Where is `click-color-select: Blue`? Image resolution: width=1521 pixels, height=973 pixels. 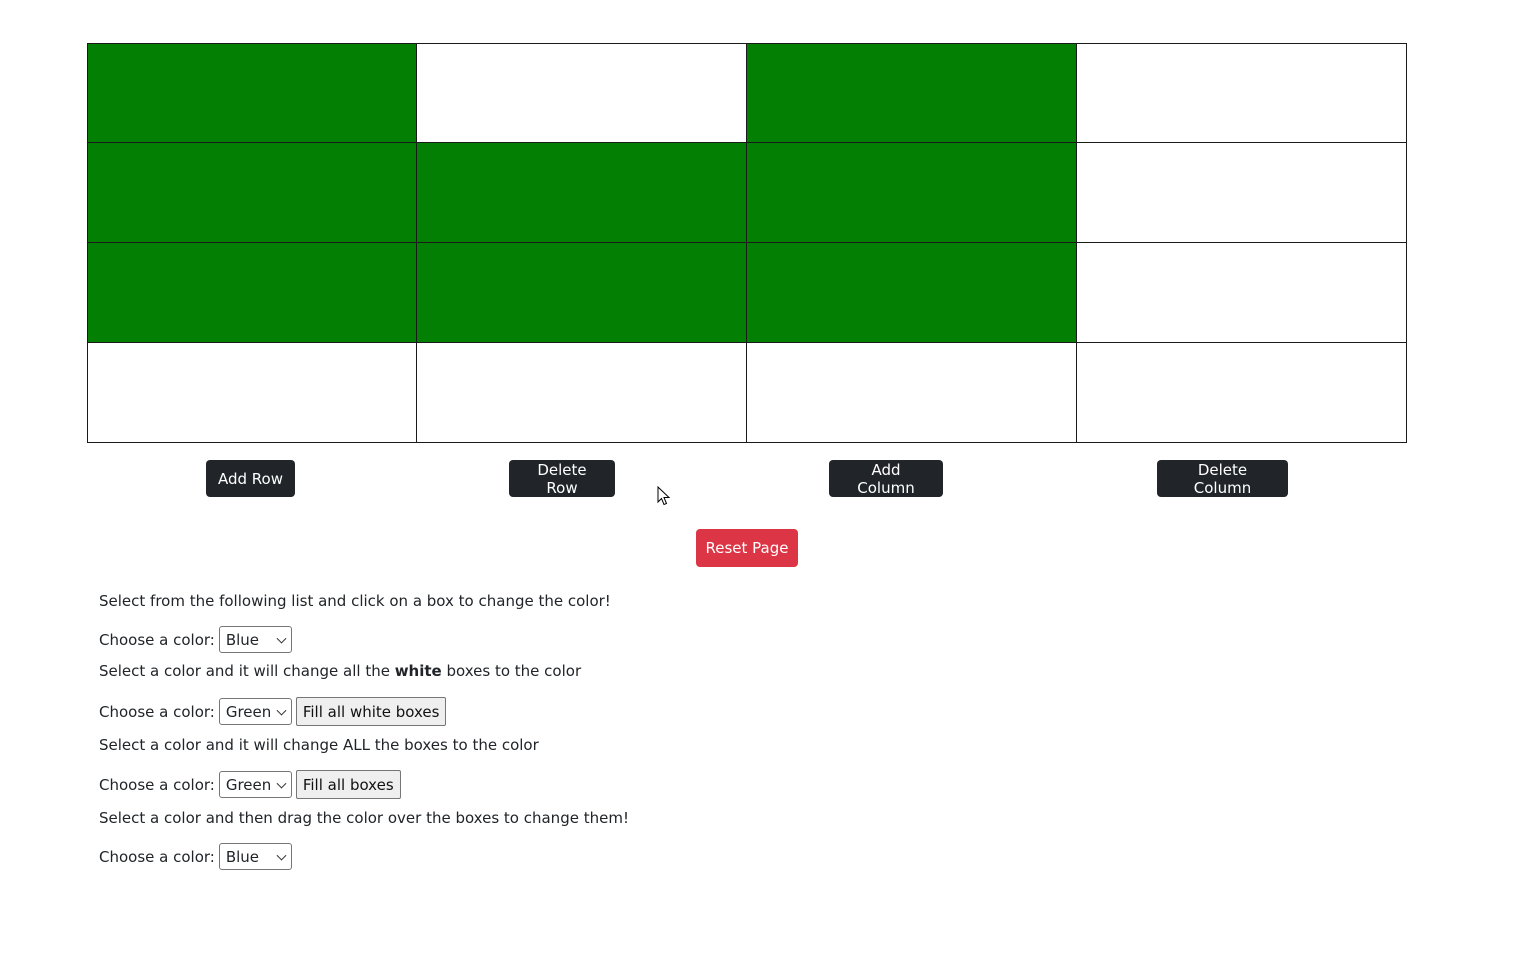
click-color-select: Blue is located at coordinates (255, 639).